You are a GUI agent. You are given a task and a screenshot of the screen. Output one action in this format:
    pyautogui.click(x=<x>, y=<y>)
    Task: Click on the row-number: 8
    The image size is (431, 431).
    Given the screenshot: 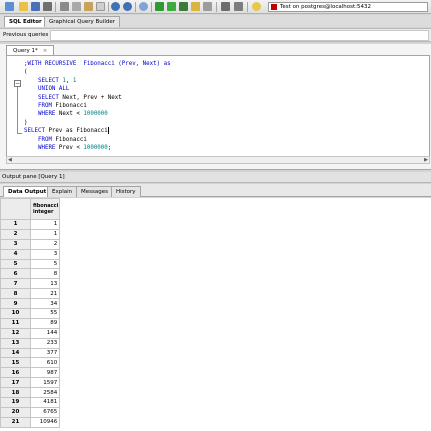 What is the action you would take?
    pyautogui.click(x=15, y=294)
    